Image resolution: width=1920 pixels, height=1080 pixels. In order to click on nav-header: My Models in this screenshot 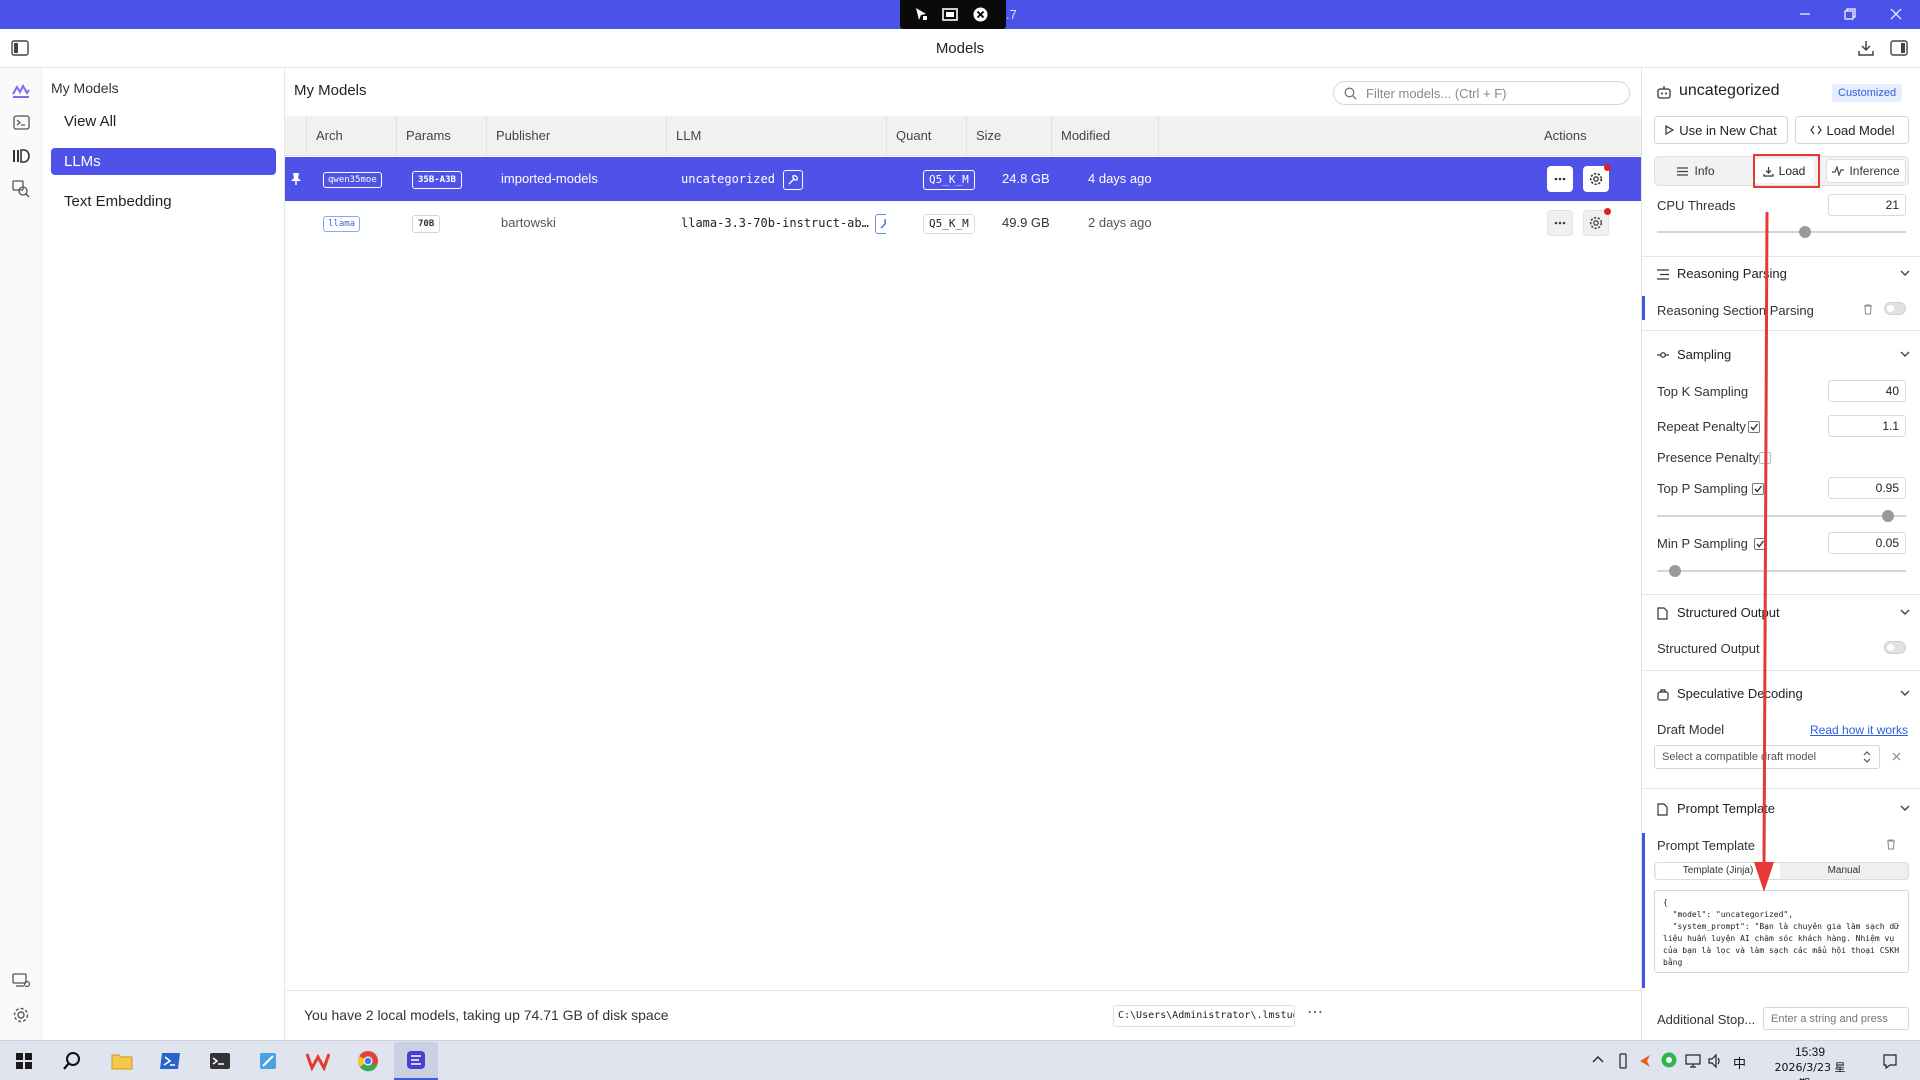, I will do `click(85, 88)`.